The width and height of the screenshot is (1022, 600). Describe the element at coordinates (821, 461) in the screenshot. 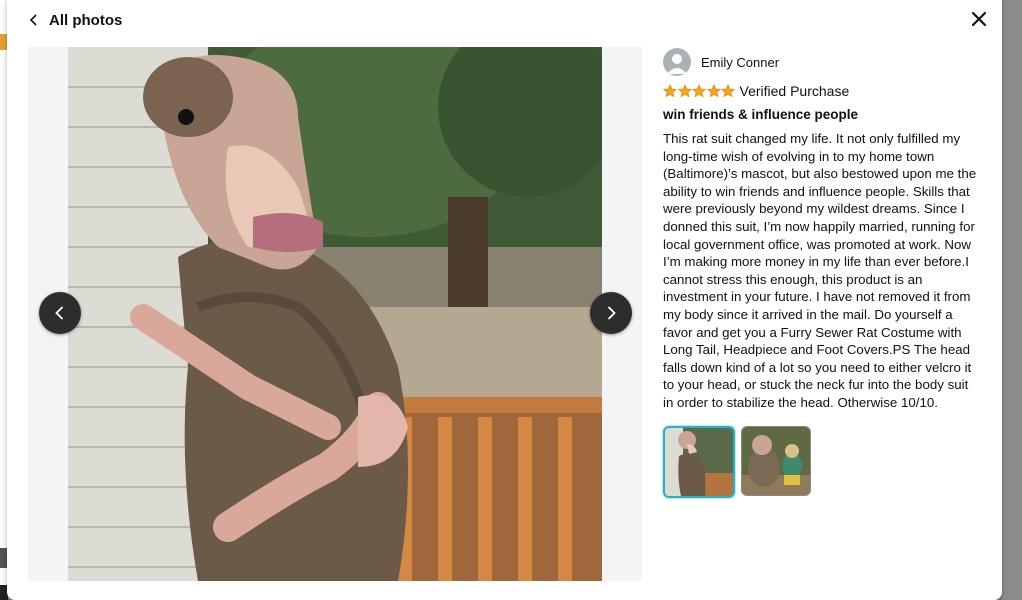

I see `photo-thumbnails` at that location.